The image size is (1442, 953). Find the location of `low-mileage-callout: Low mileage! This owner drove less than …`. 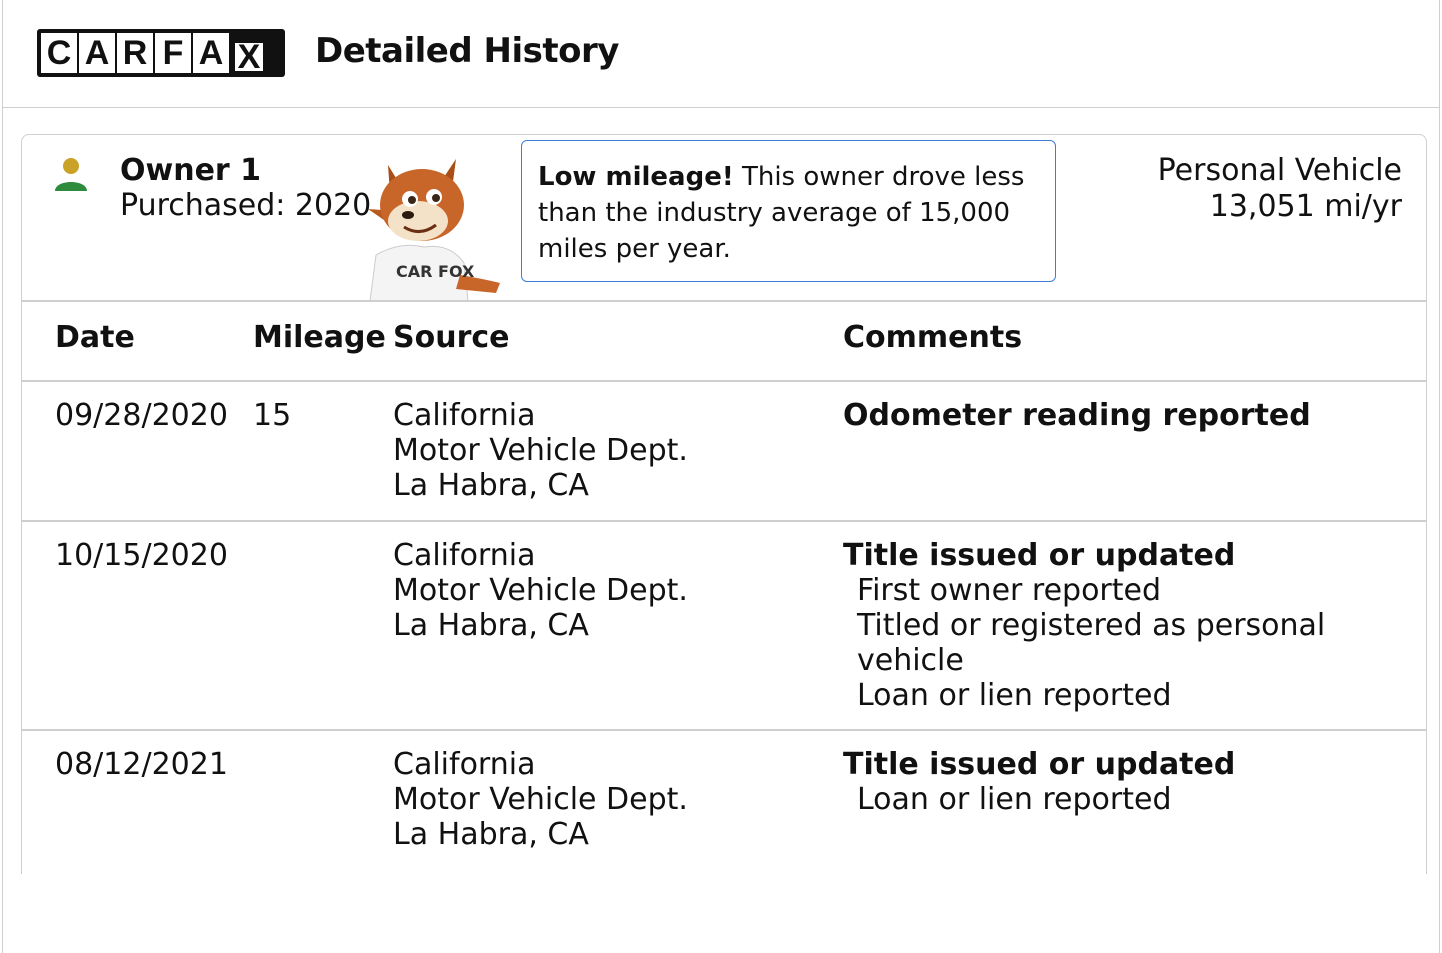

low-mileage-callout: Low mileage! This owner drove less than … is located at coordinates (788, 211).